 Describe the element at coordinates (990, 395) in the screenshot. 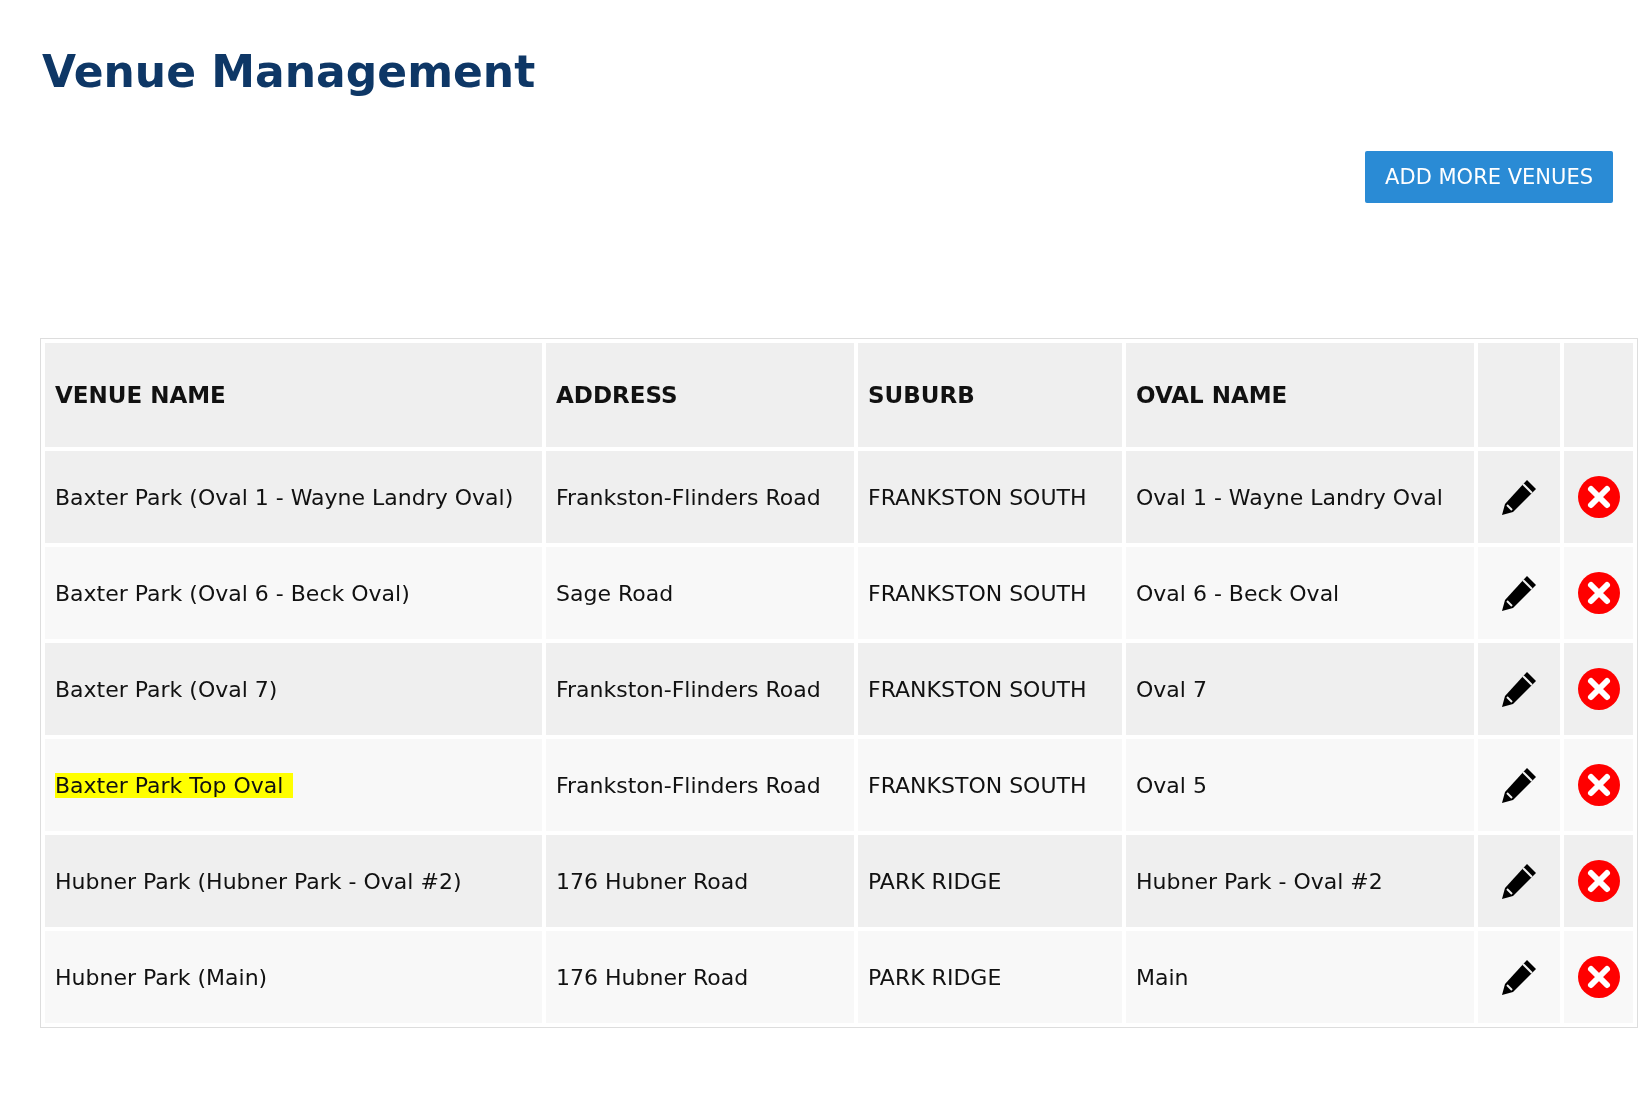

I see `column-header: SUBURB` at that location.